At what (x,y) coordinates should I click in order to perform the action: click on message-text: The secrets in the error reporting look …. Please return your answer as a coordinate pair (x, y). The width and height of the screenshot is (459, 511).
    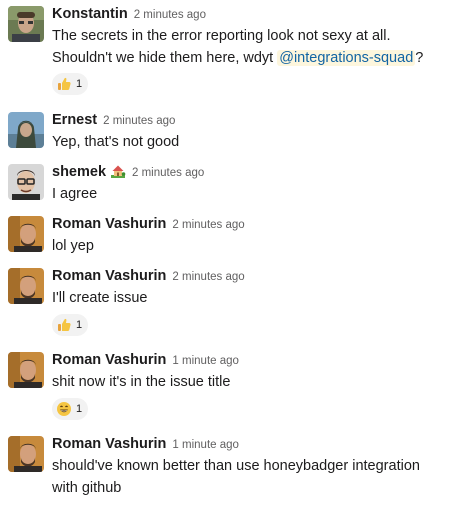
    Looking at the image, I should click on (221, 36).